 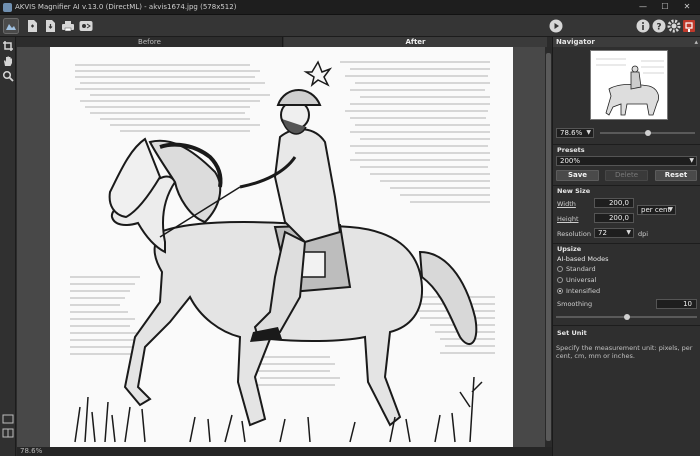 I want to click on single-view-icon, so click(x=8, y=419).